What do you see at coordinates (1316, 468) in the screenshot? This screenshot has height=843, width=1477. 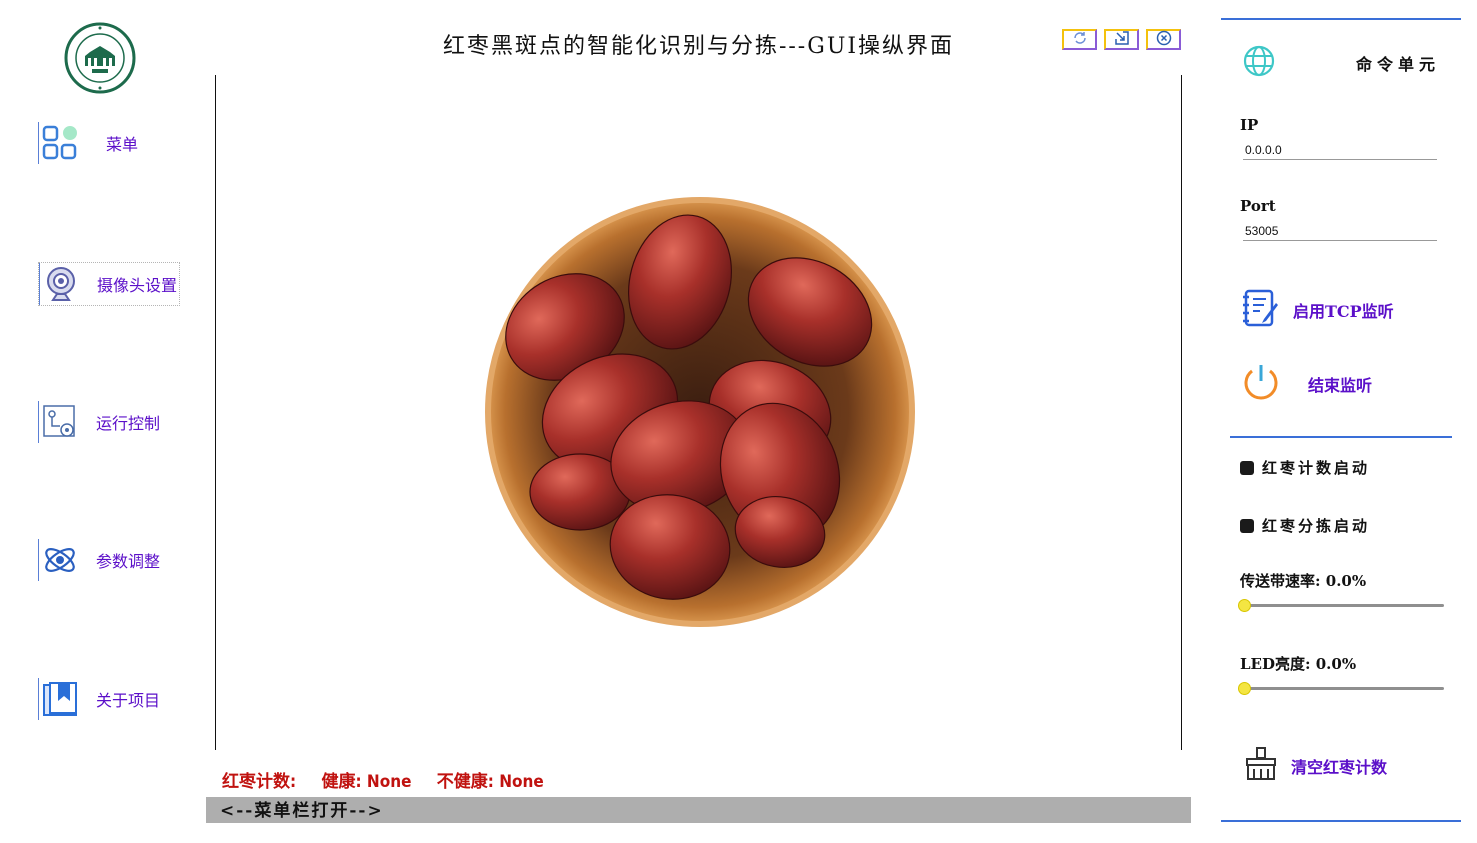 I see `count-toggle-label: 红枣计数启动` at bounding box center [1316, 468].